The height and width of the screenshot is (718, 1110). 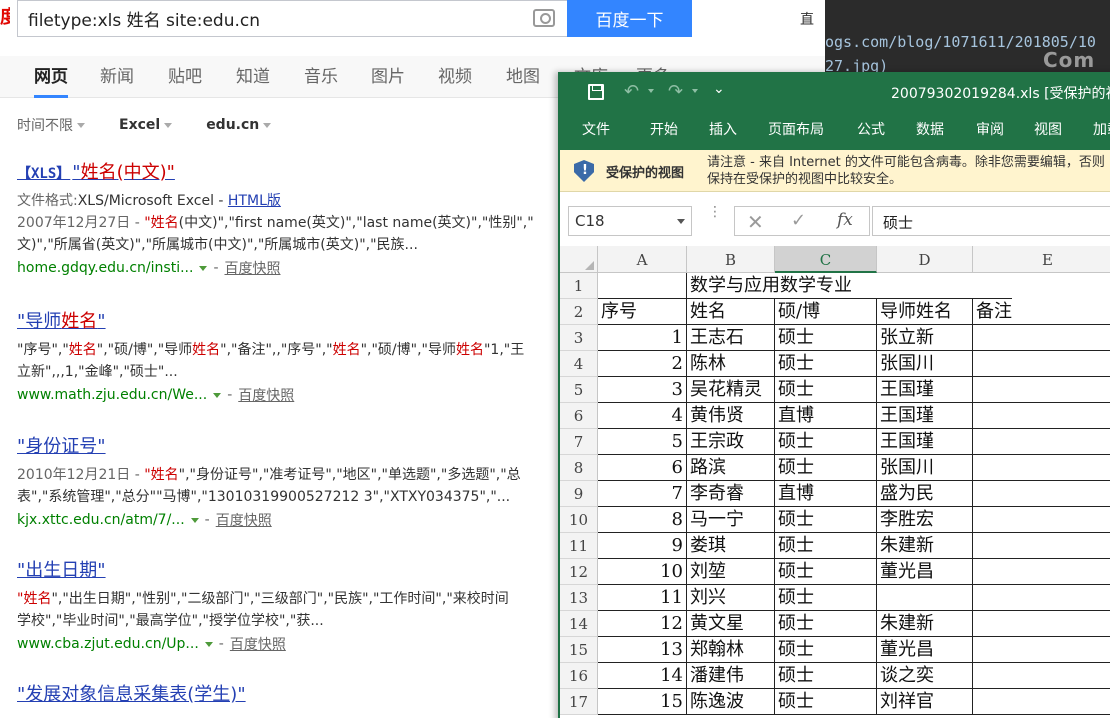 I want to click on advisor-cell: 张立新, so click(x=925, y=338).